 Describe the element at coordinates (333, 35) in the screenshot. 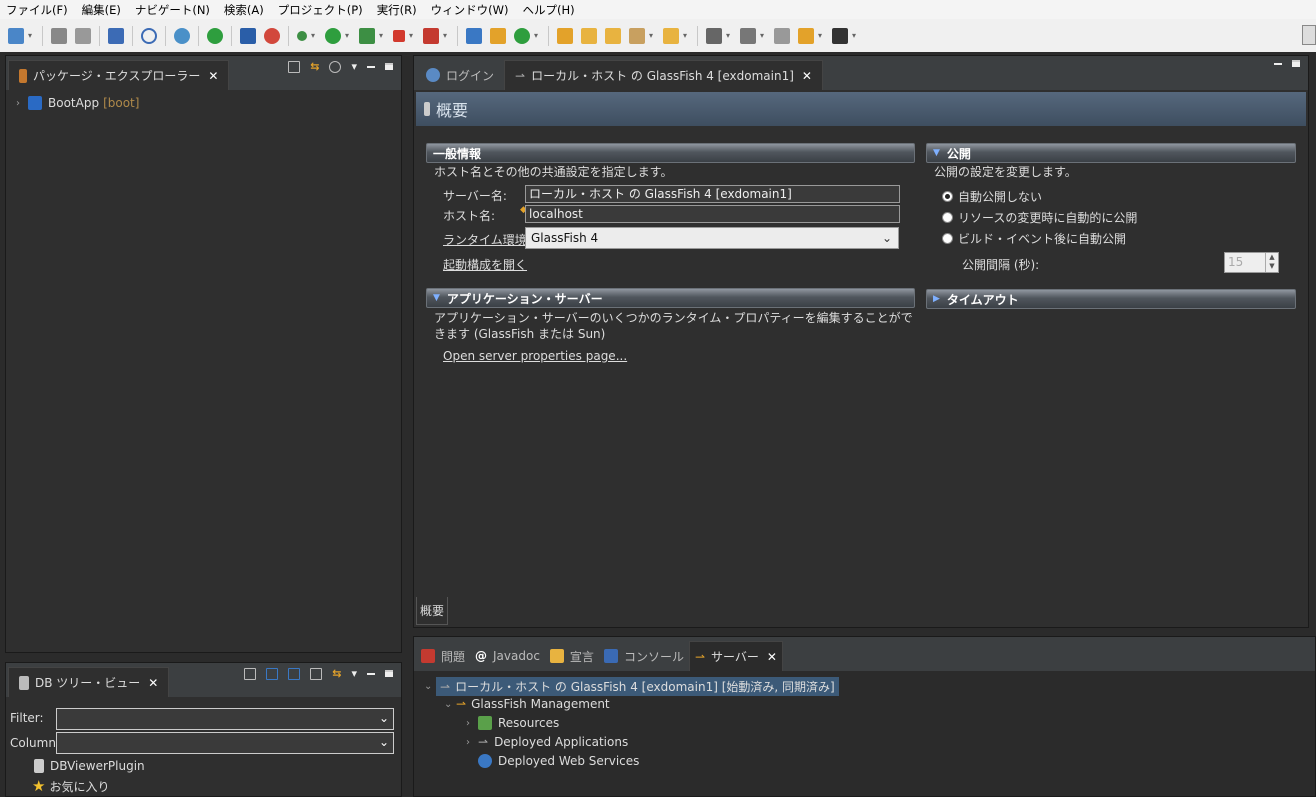

I see `run-icon` at that location.